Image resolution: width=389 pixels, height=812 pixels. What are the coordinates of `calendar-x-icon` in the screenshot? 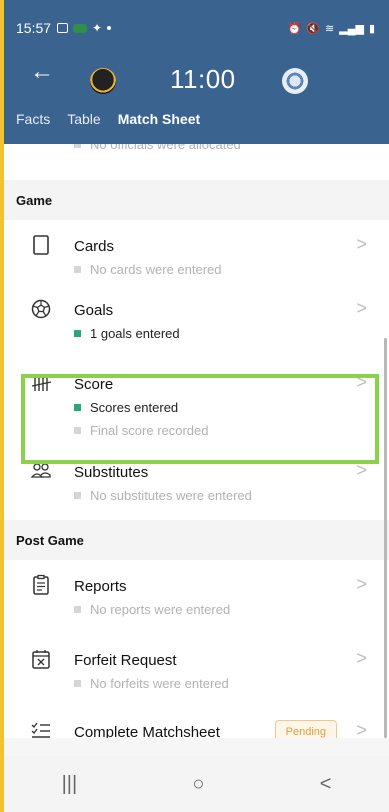 It's located at (41, 659).